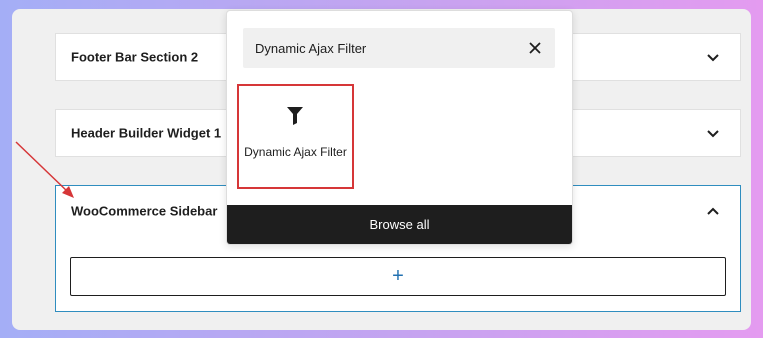 Image resolution: width=763 pixels, height=338 pixels. I want to click on block-result-item: Dynamic Ajax Filter, so click(295, 136).